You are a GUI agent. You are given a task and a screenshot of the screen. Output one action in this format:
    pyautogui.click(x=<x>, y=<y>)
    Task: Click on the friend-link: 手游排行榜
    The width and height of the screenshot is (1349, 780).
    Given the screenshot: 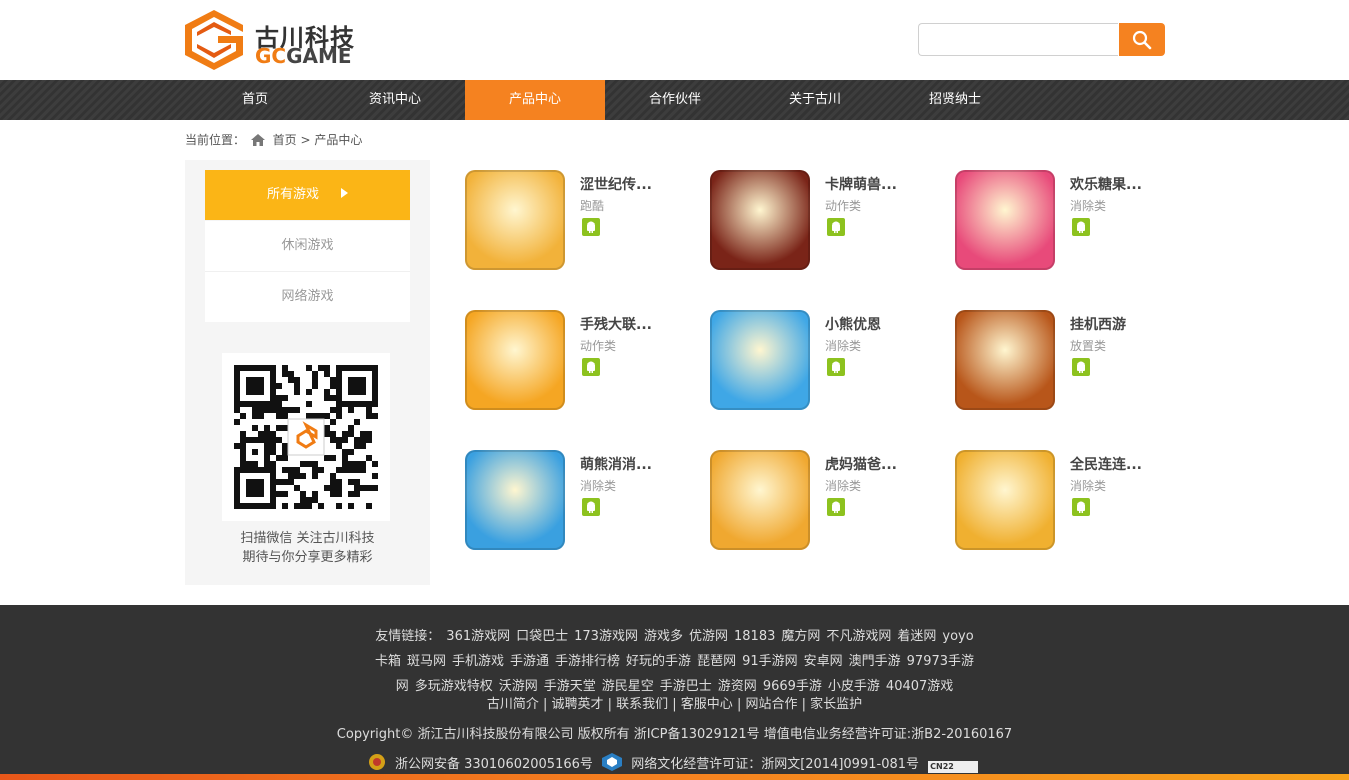 What is the action you would take?
    pyautogui.click(x=587, y=661)
    